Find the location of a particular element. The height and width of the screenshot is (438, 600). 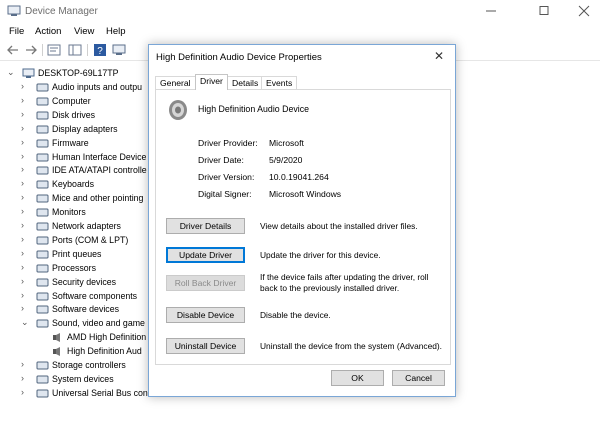

tab-details: Details is located at coordinates (245, 83).